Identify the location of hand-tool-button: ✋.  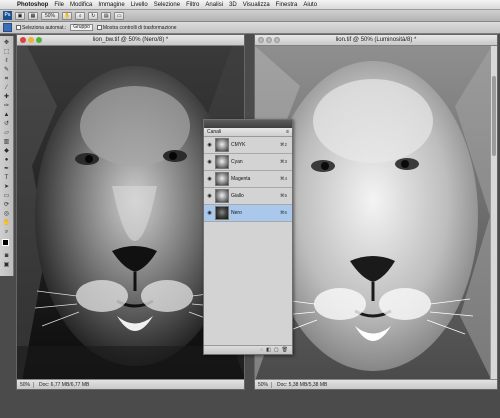
(67, 15).